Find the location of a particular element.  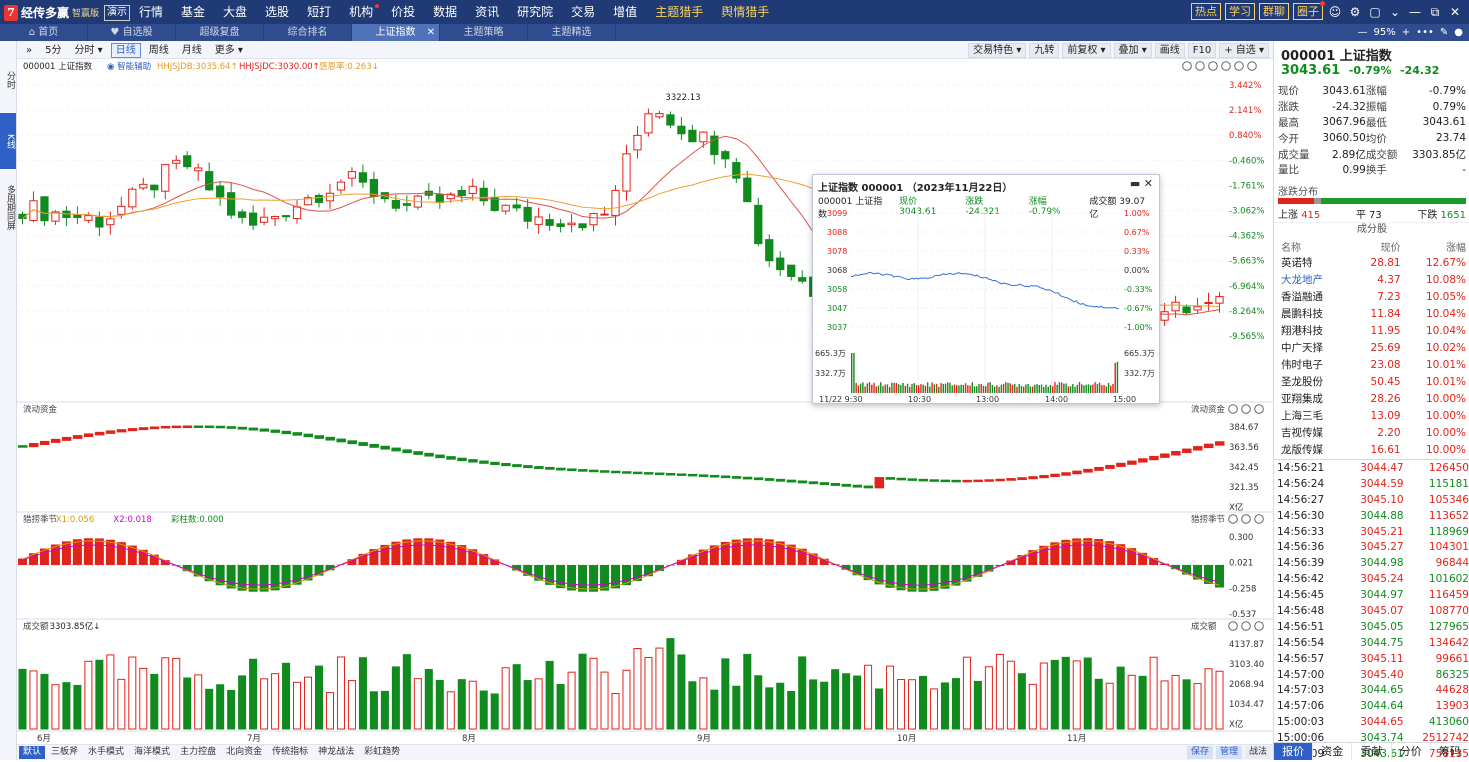

chart-tool-2: 前复权 ▾ is located at coordinates (1086, 50).